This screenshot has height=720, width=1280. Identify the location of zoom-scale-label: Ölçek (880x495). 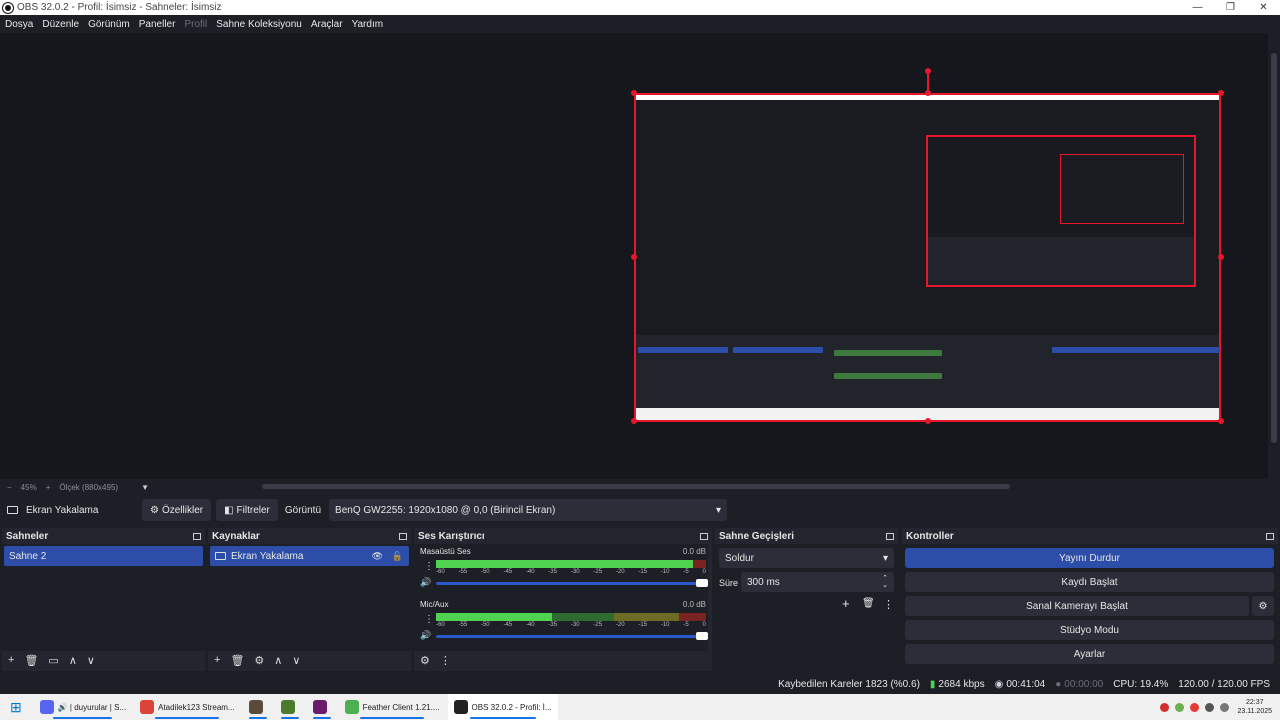
(89, 487).